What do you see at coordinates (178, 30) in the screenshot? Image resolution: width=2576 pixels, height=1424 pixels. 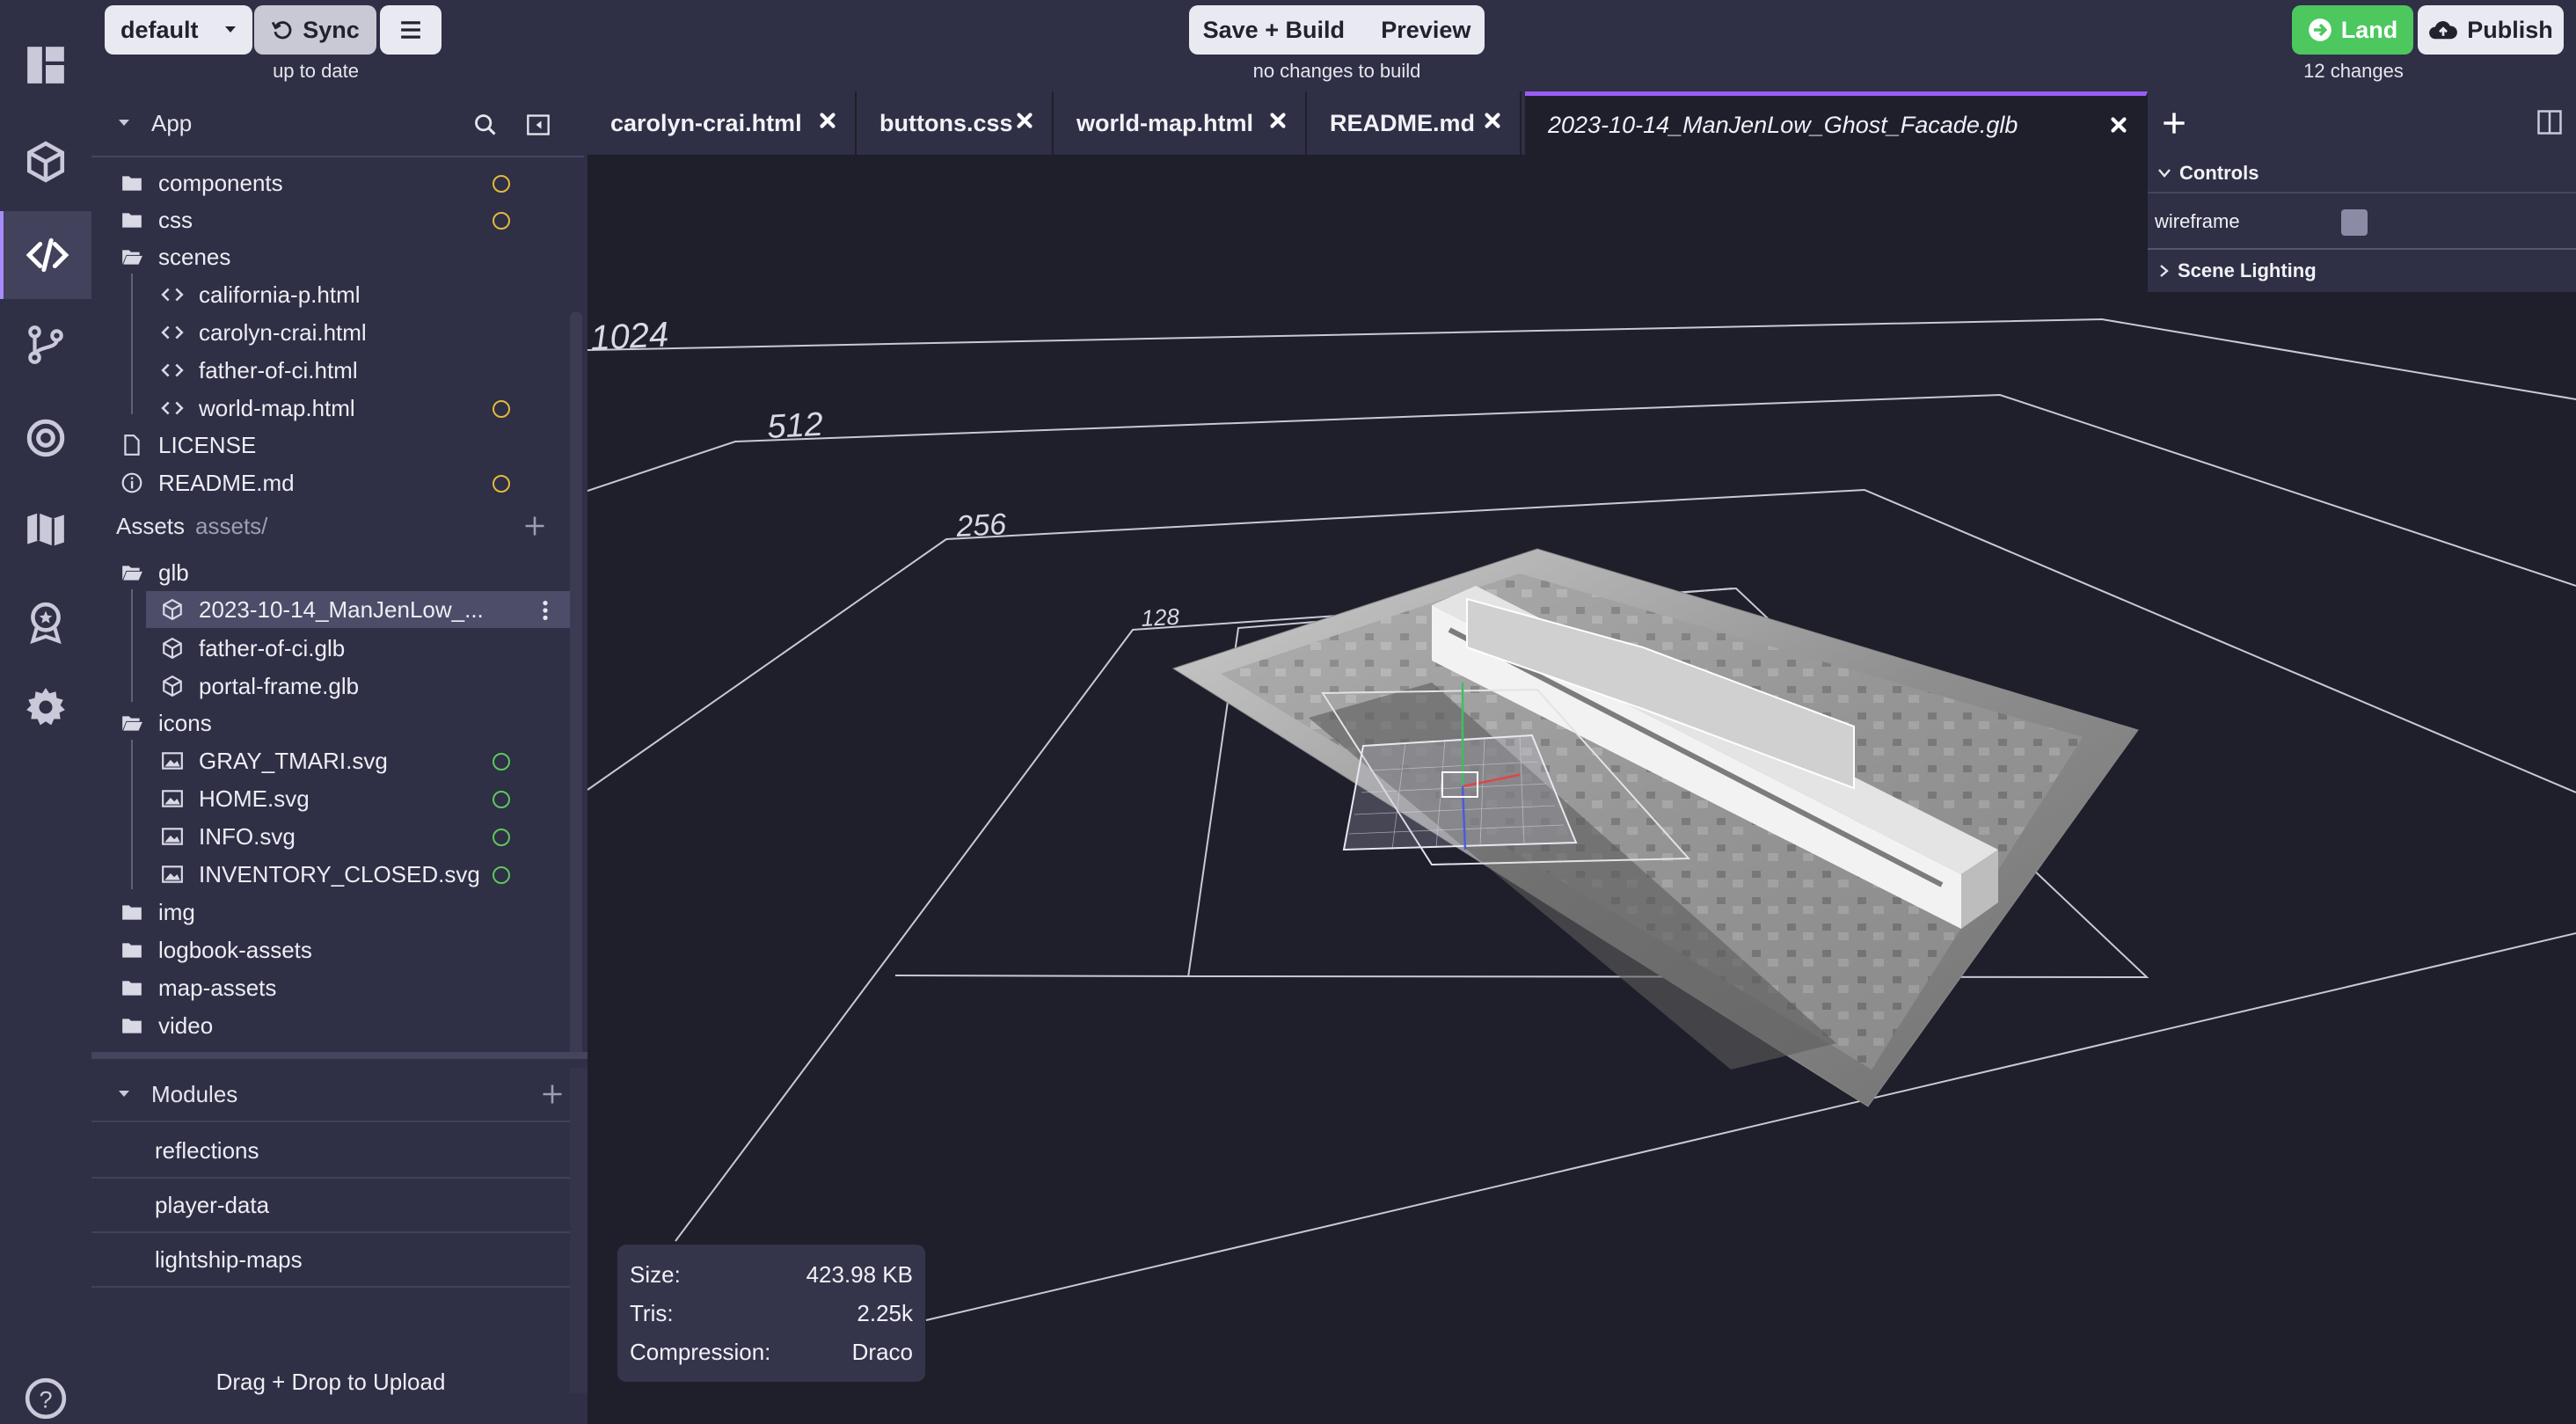 I see `branch-select: default` at bounding box center [178, 30].